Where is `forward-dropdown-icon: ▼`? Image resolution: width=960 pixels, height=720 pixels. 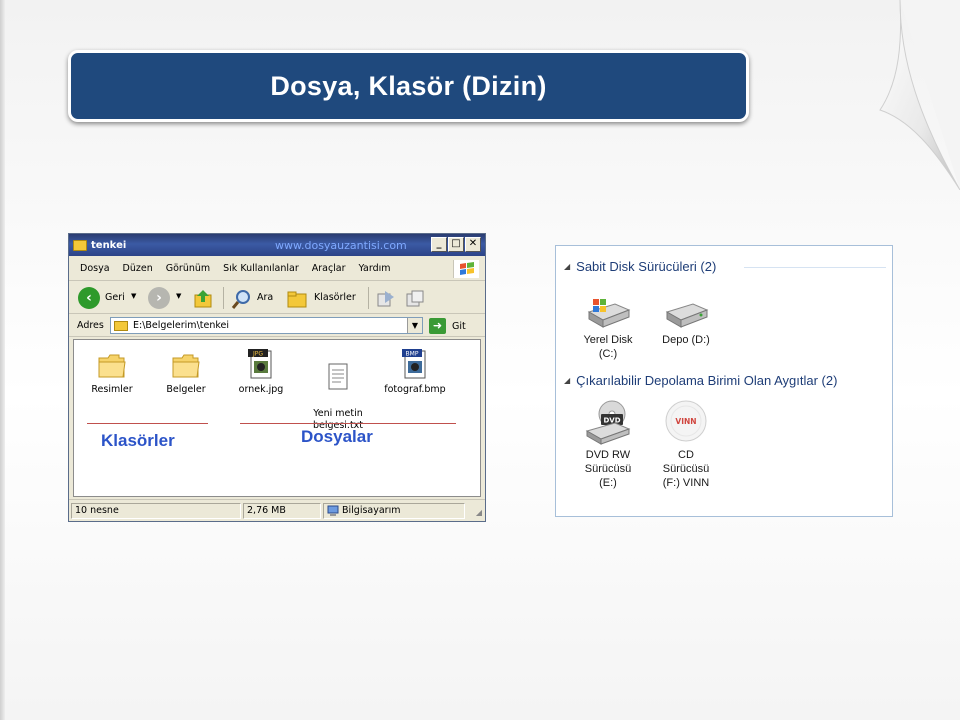
forward-dropdown-icon: ▼ is located at coordinates (178, 296).